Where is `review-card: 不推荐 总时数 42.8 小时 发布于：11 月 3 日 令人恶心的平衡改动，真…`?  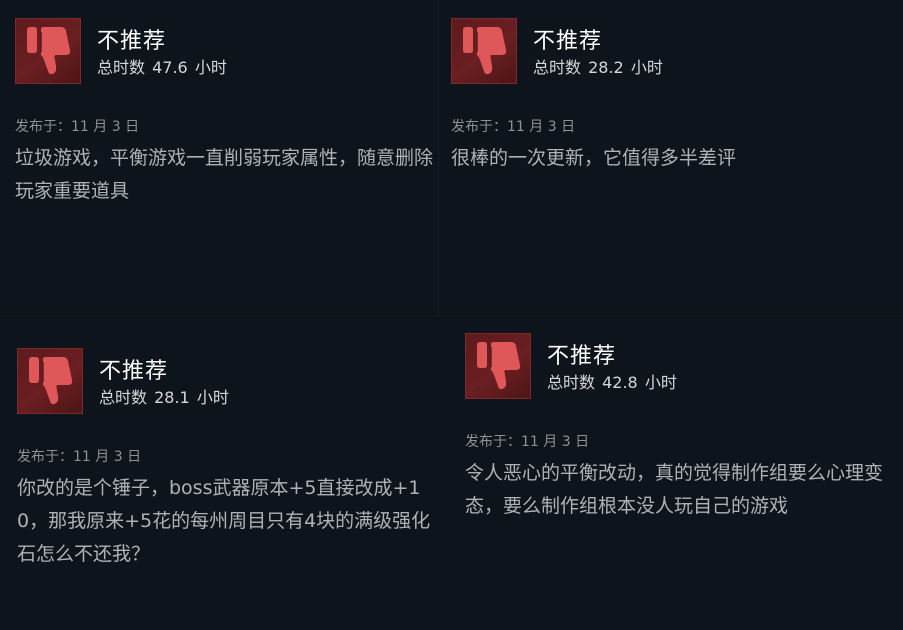 review-card: 不推荐 总时数 42.8 小时 发布于：11 月 3 日 令人恶心的平衡改动，真… is located at coordinates (680, 428).